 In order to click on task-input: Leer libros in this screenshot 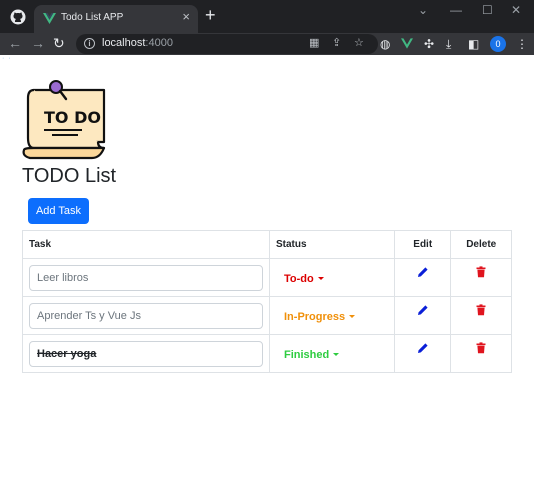, I will do `click(146, 277)`.